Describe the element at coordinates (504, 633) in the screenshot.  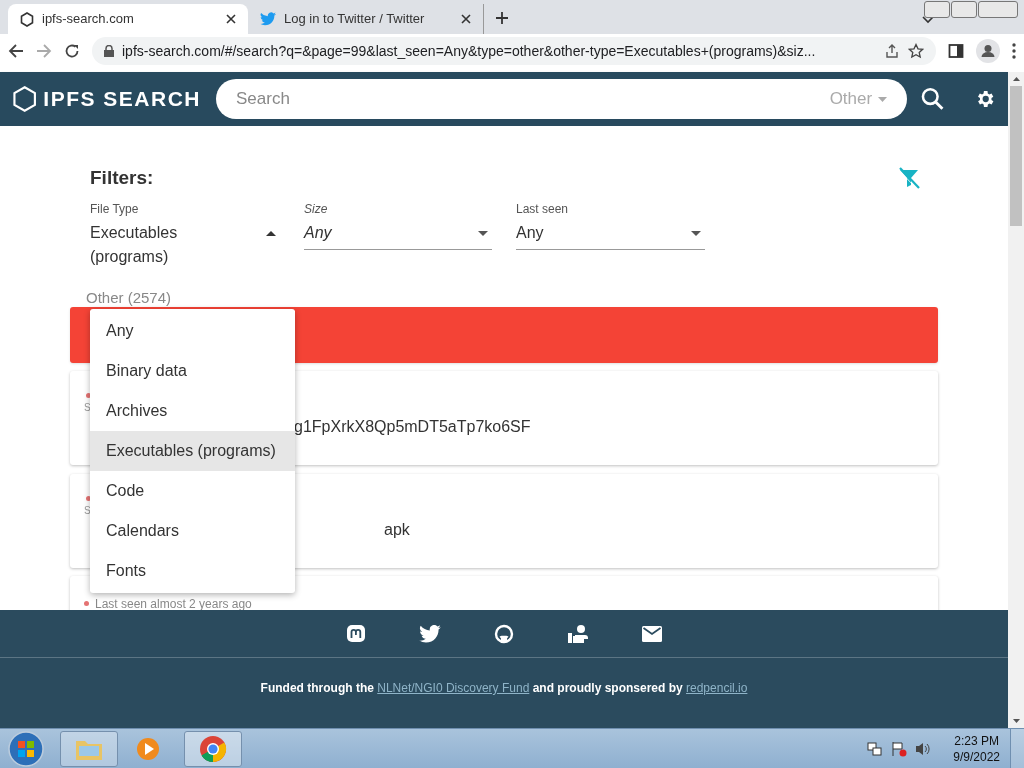
I see `github-icon` at that location.